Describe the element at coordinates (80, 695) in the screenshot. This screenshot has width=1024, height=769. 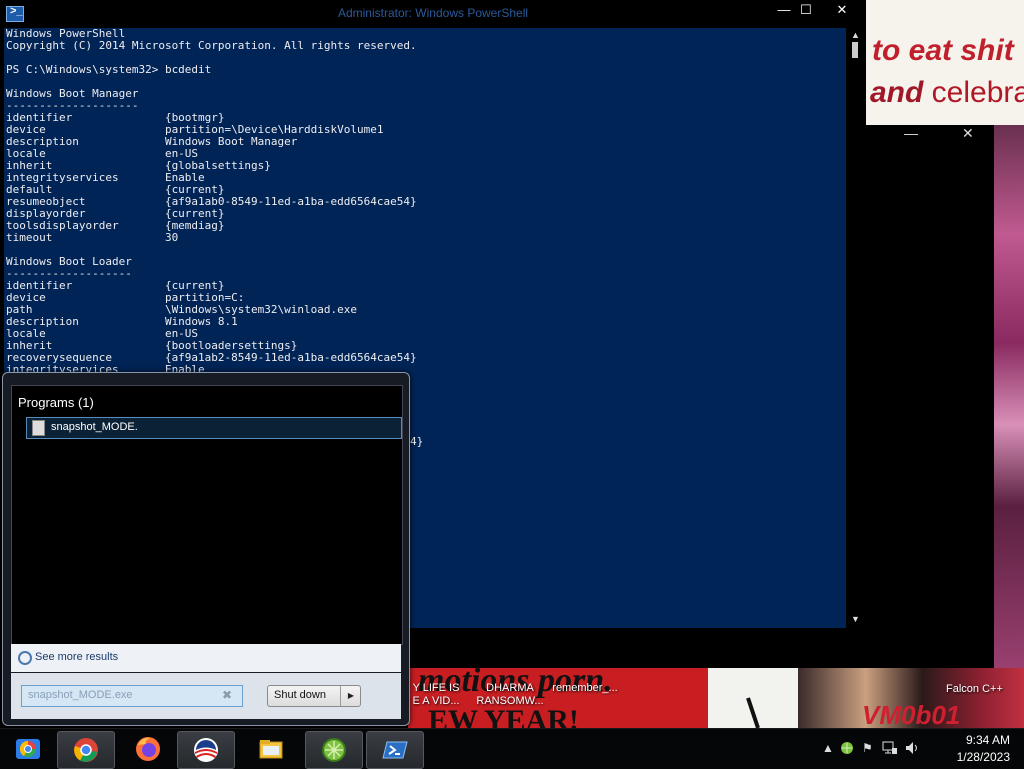
I see `search-input-text: snapshot_MODE.exe` at that location.